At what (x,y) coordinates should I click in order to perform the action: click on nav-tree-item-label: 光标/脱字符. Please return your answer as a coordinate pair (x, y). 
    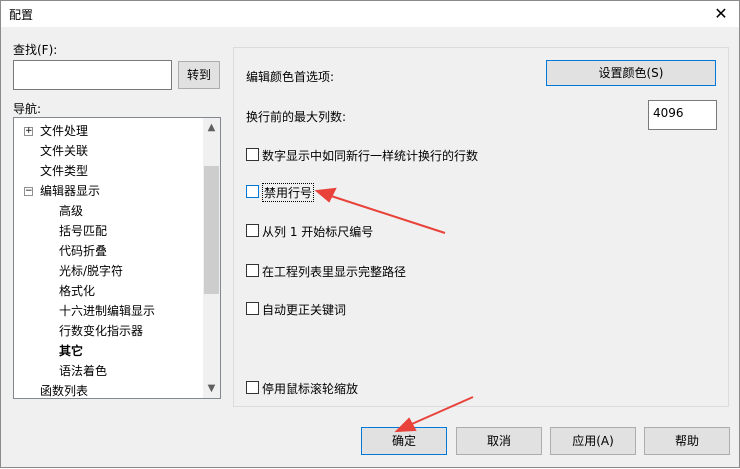
    Looking at the image, I should click on (91, 271).